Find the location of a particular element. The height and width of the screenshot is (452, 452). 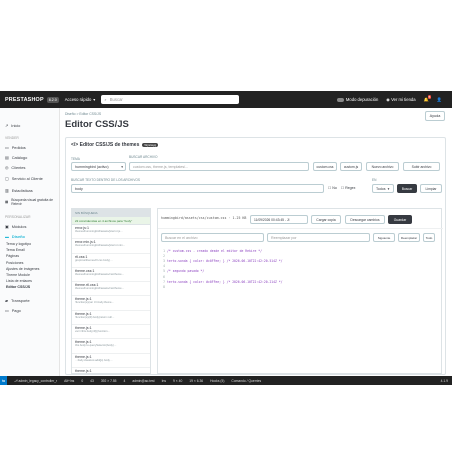

search-input: ⌕ Buscar is located at coordinates (170, 99).